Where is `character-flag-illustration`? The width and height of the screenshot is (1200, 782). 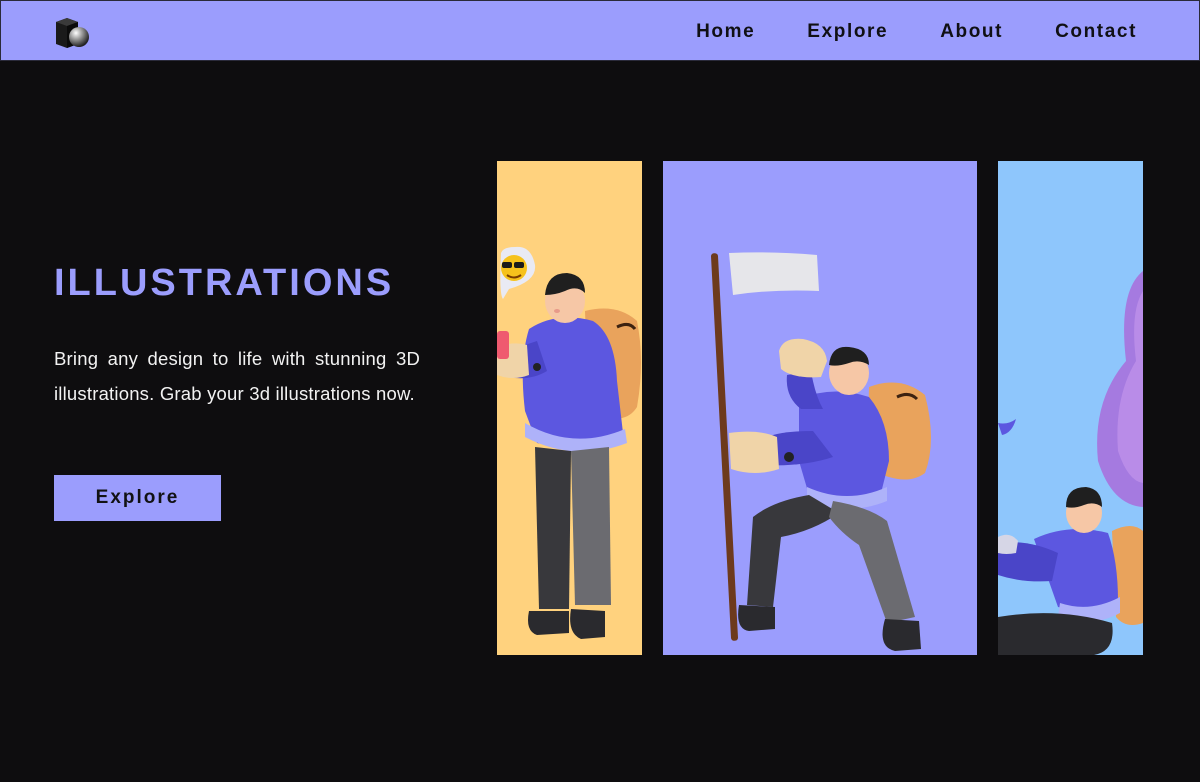 character-flag-illustration is located at coordinates (821, 451).